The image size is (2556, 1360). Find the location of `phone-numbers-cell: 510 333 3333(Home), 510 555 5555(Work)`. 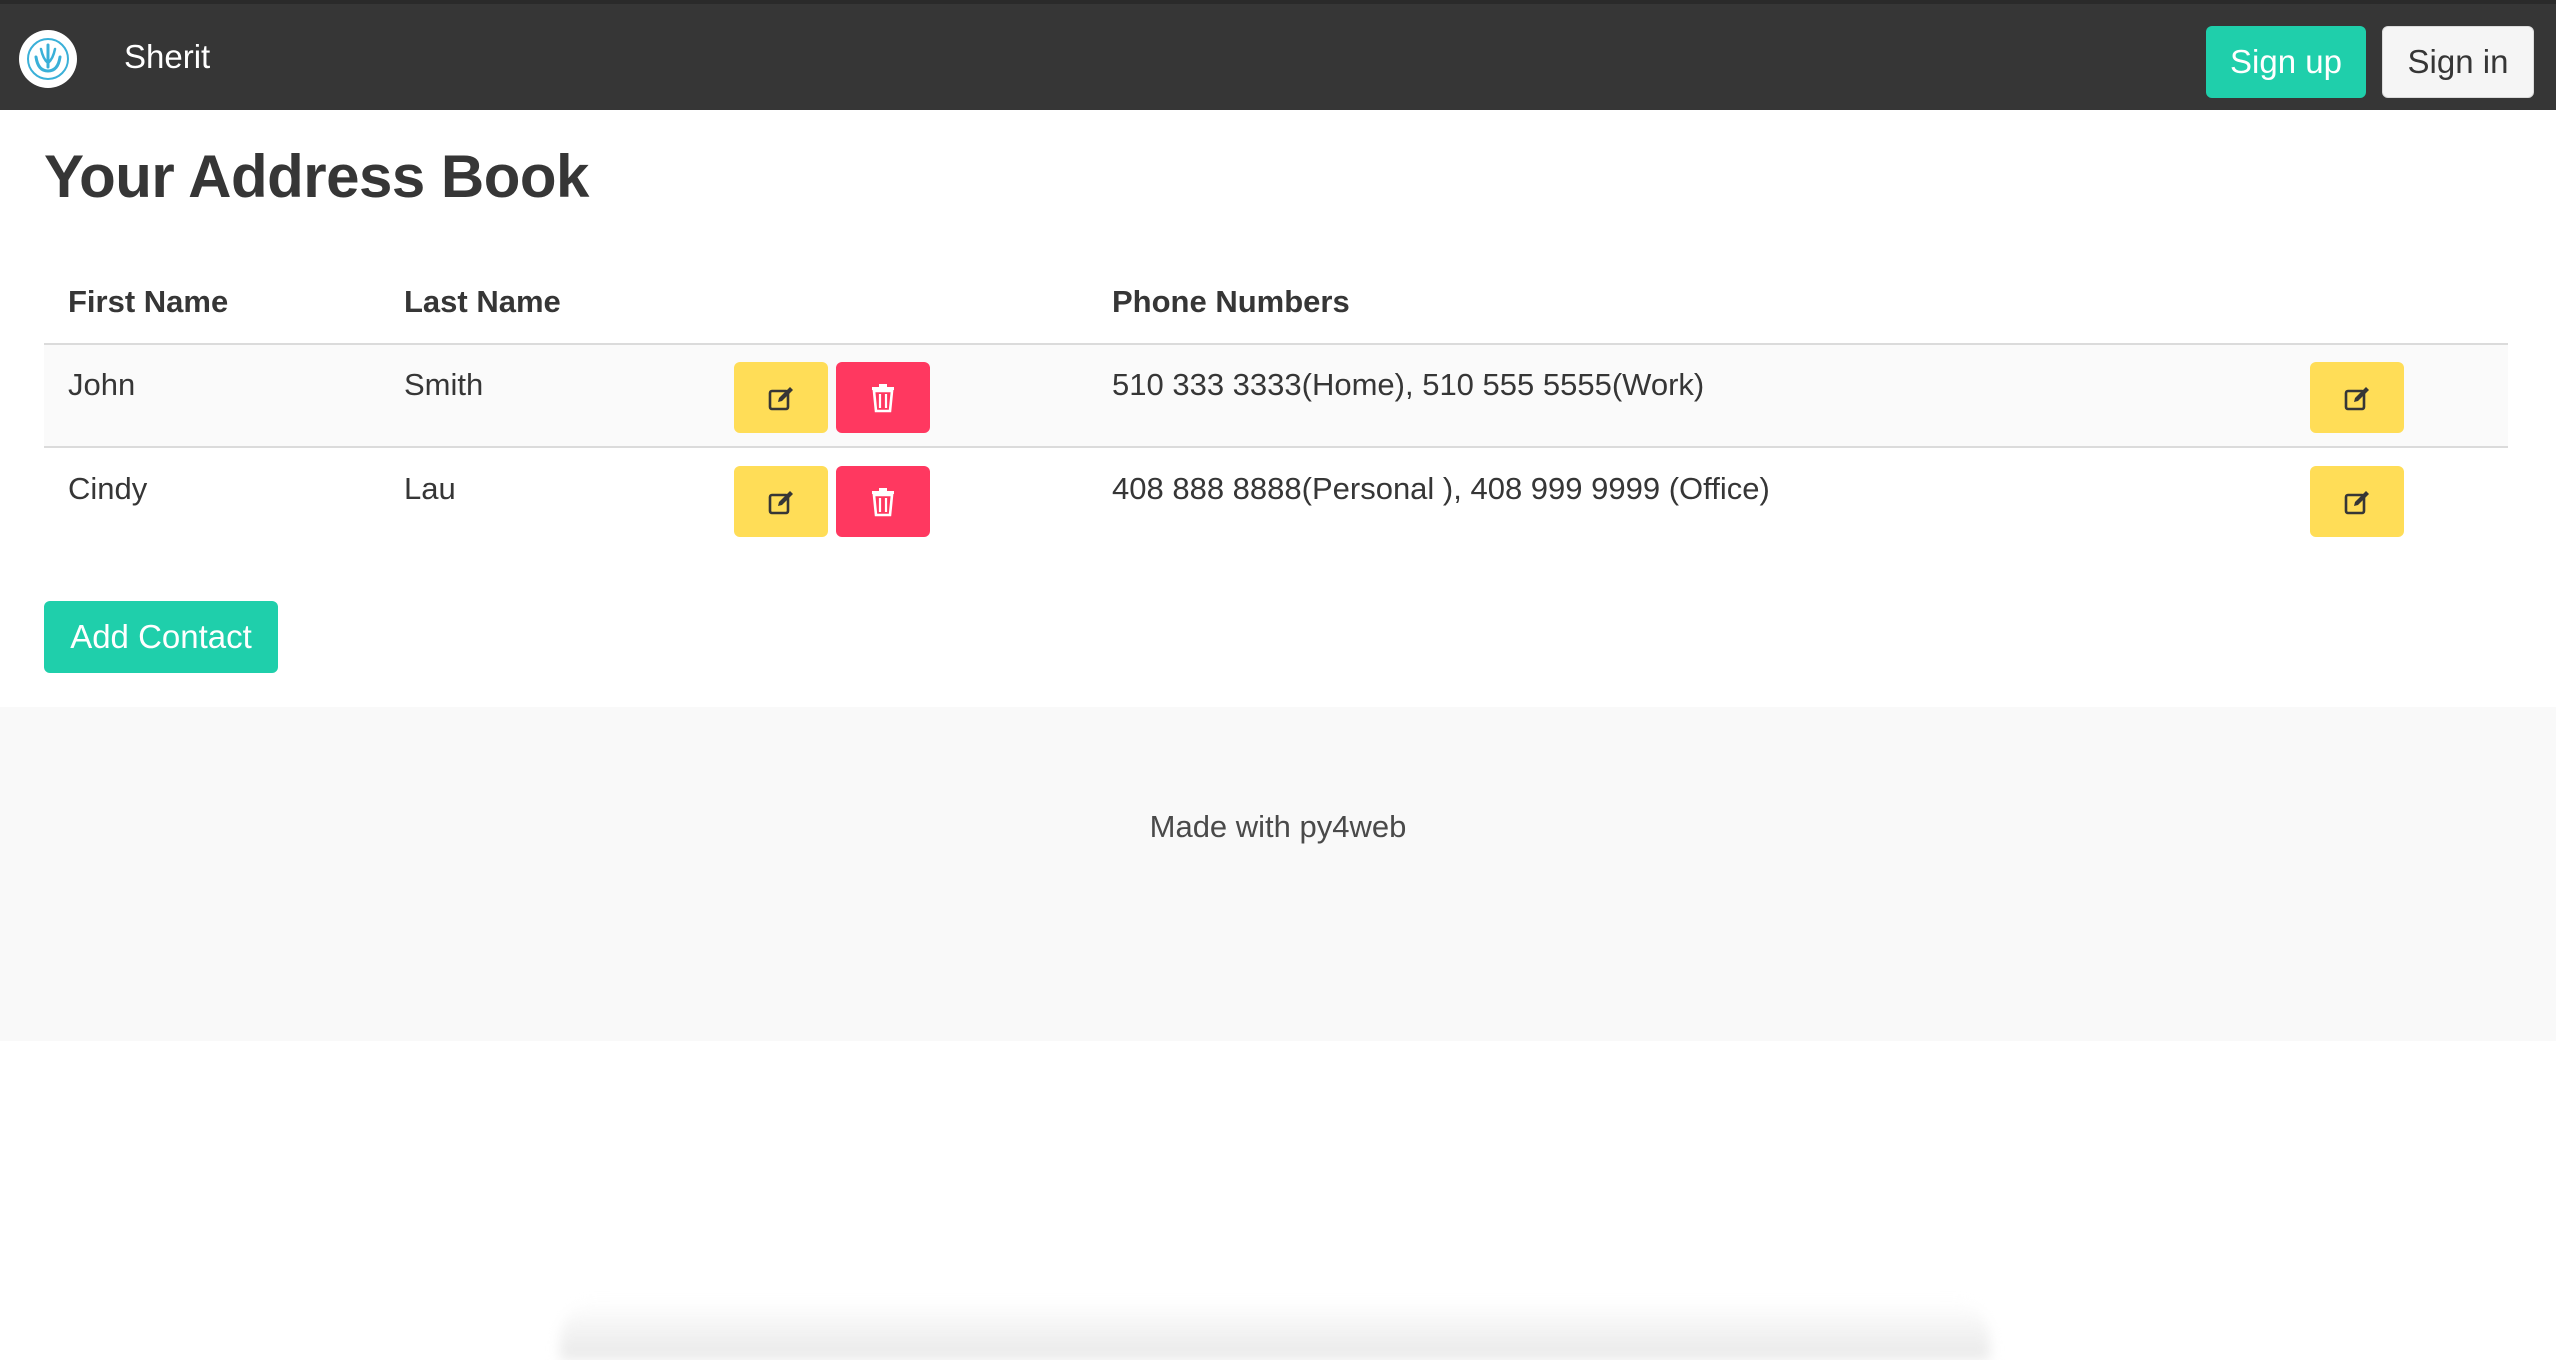

phone-numbers-cell: 510 333 3333(Home), 510 555 5555(Work) is located at coordinates (1408, 384).